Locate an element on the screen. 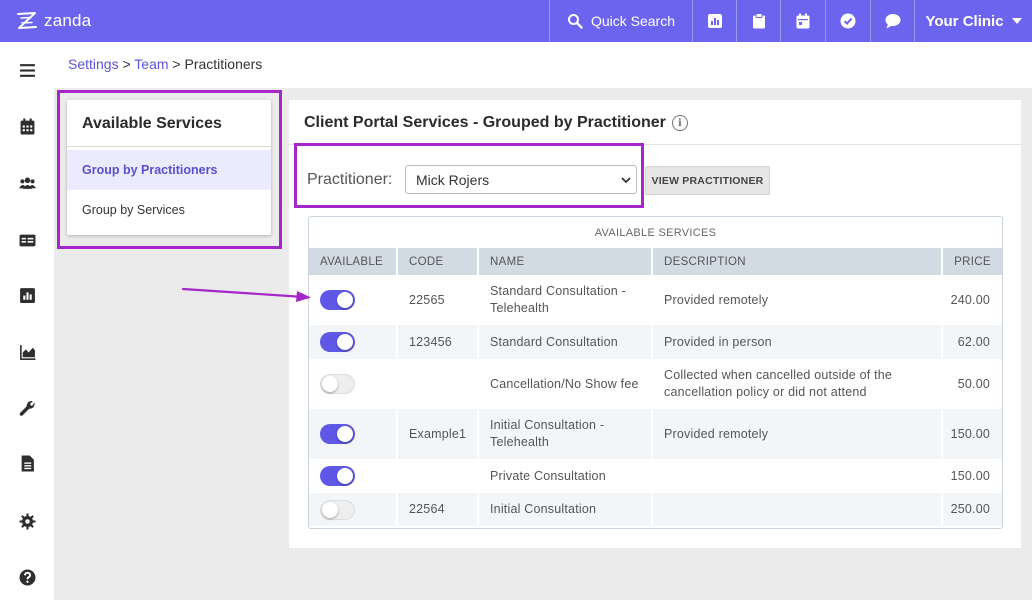  clinic-menu-button: Your Clinic is located at coordinates (973, 21).